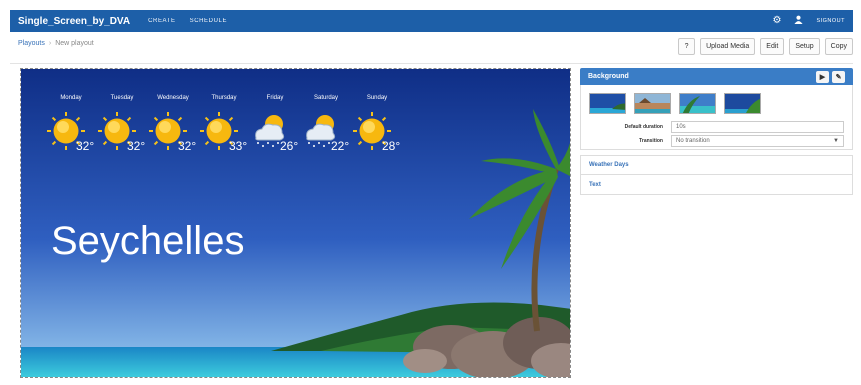 The width and height of the screenshot is (861, 385). Describe the element at coordinates (377, 124) in the screenshot. I see `forecast-day: Sunday 28°` at that location.